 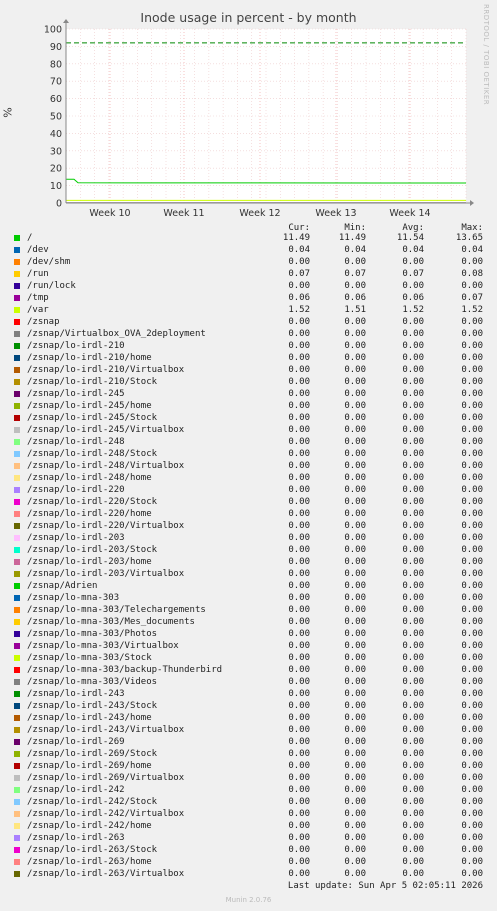 I want to click on legend-label: /zsnap/lo-irdl-263/home, so click(x=89, y=862).